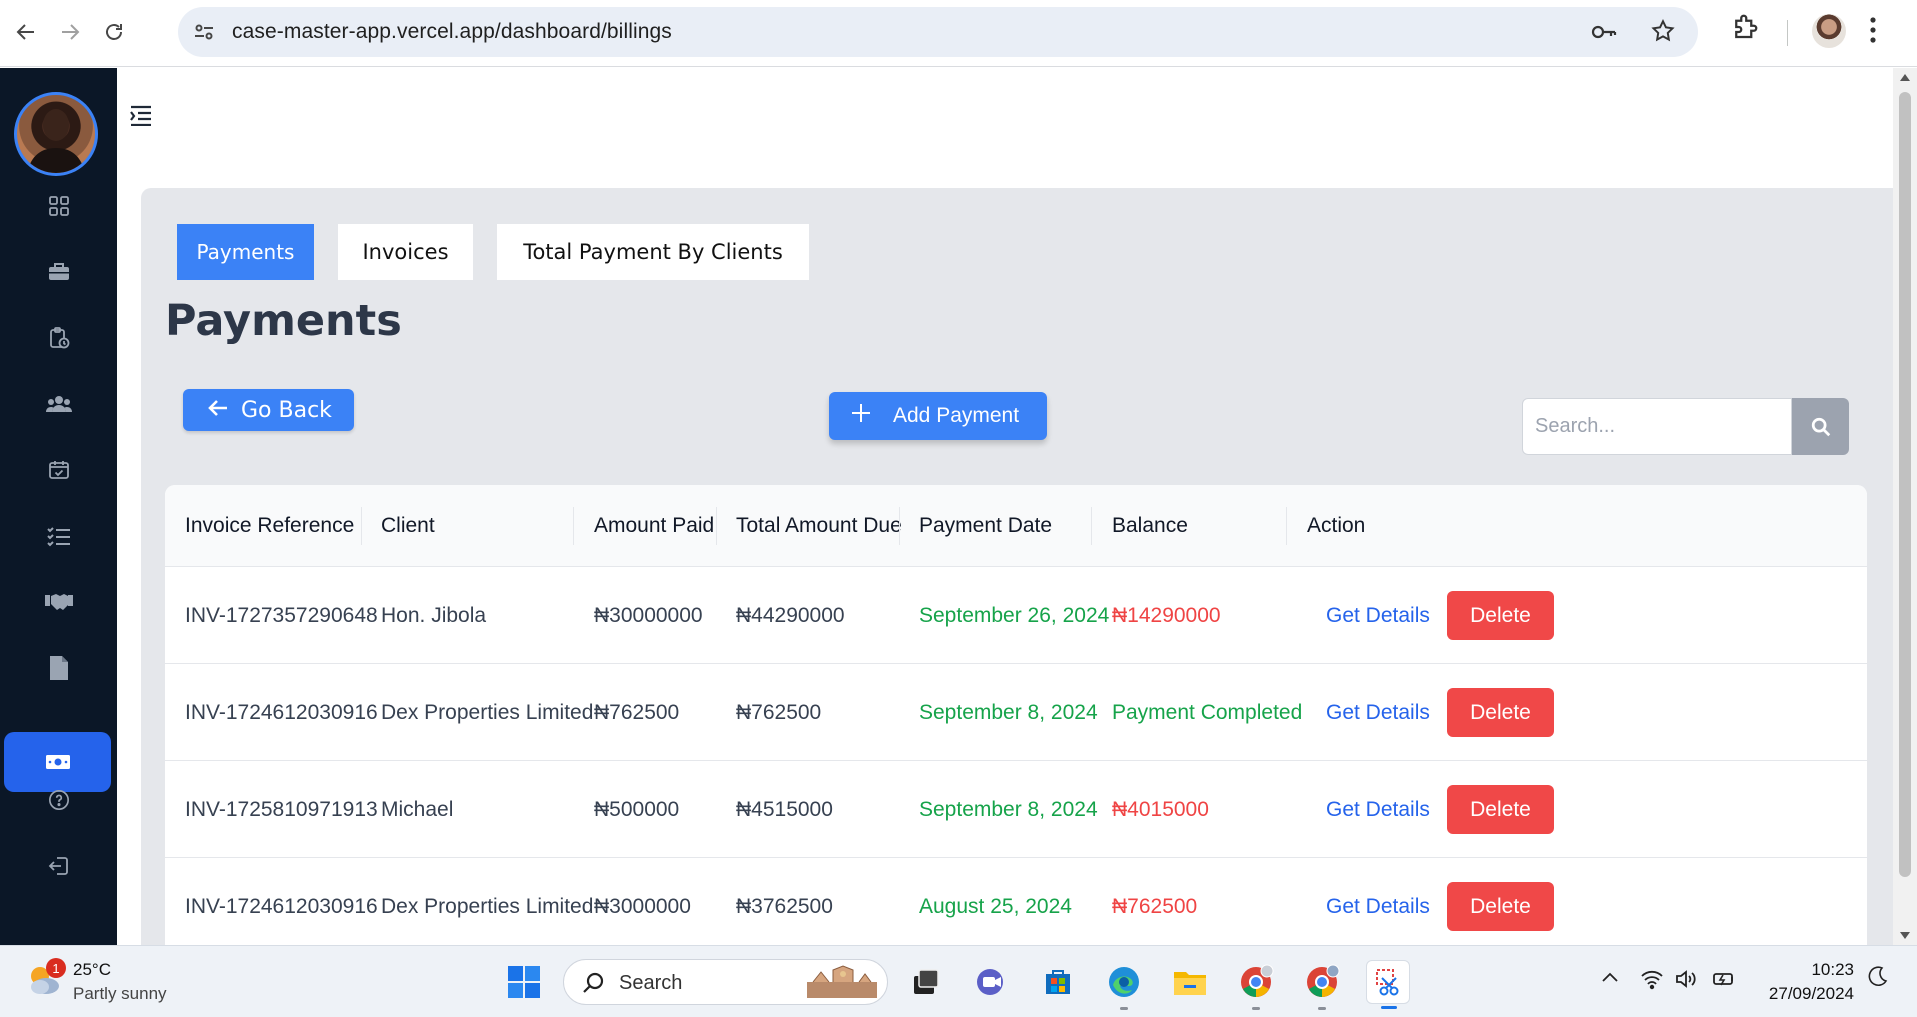  Describe the element at coordinates (204, 34) in the screenshot. I see `site-settings-icon` at that location.